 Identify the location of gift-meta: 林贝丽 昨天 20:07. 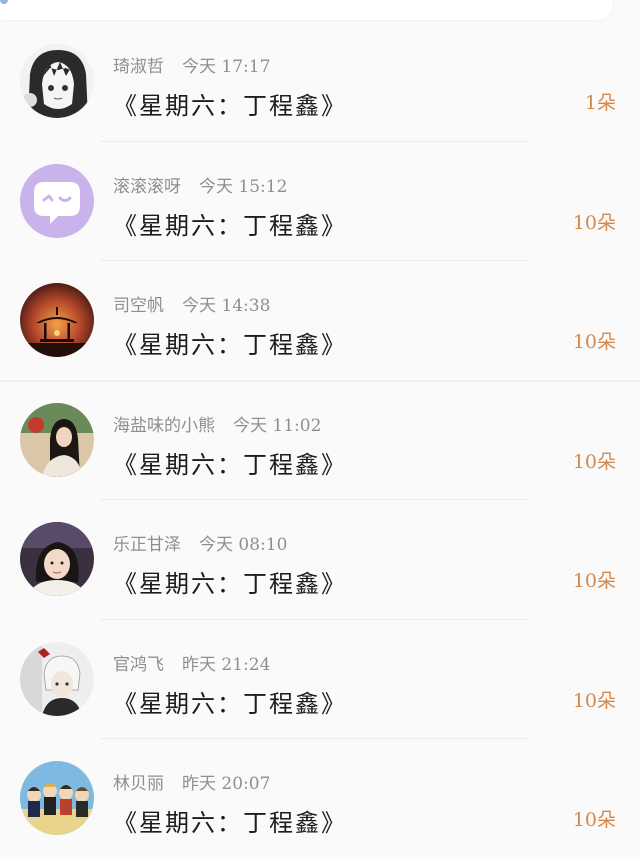
(191, 781).